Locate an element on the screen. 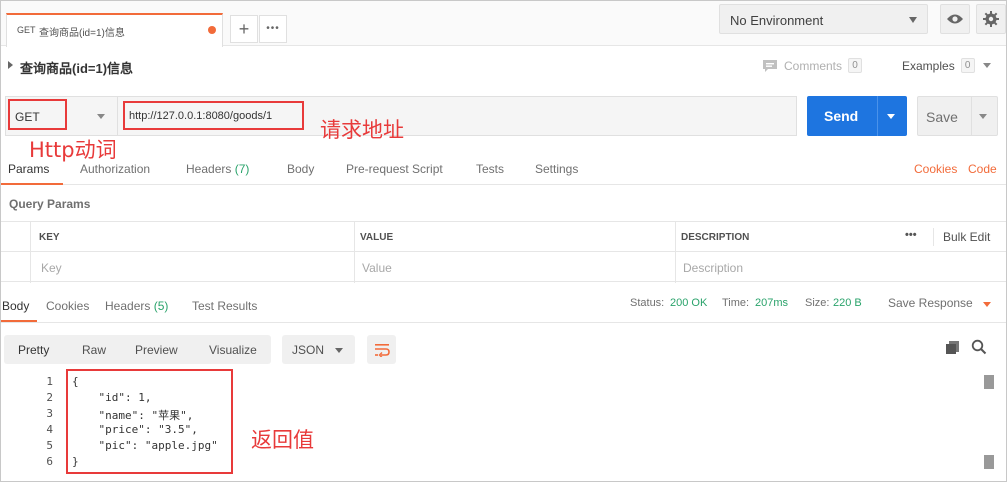 The height and width of the screenshot is (482, 1007). settings-button is located at coordinates (991, 19).